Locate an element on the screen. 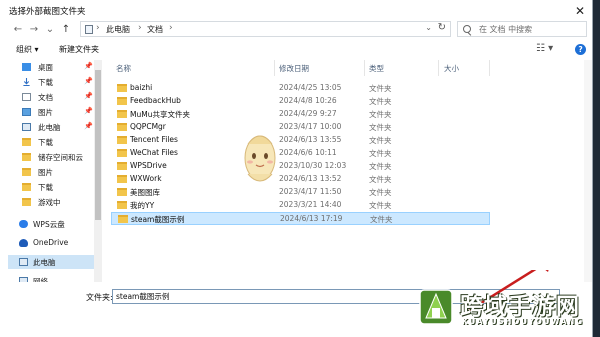  sidebar-item-label: 图片 is located at coordinates (45, 112).